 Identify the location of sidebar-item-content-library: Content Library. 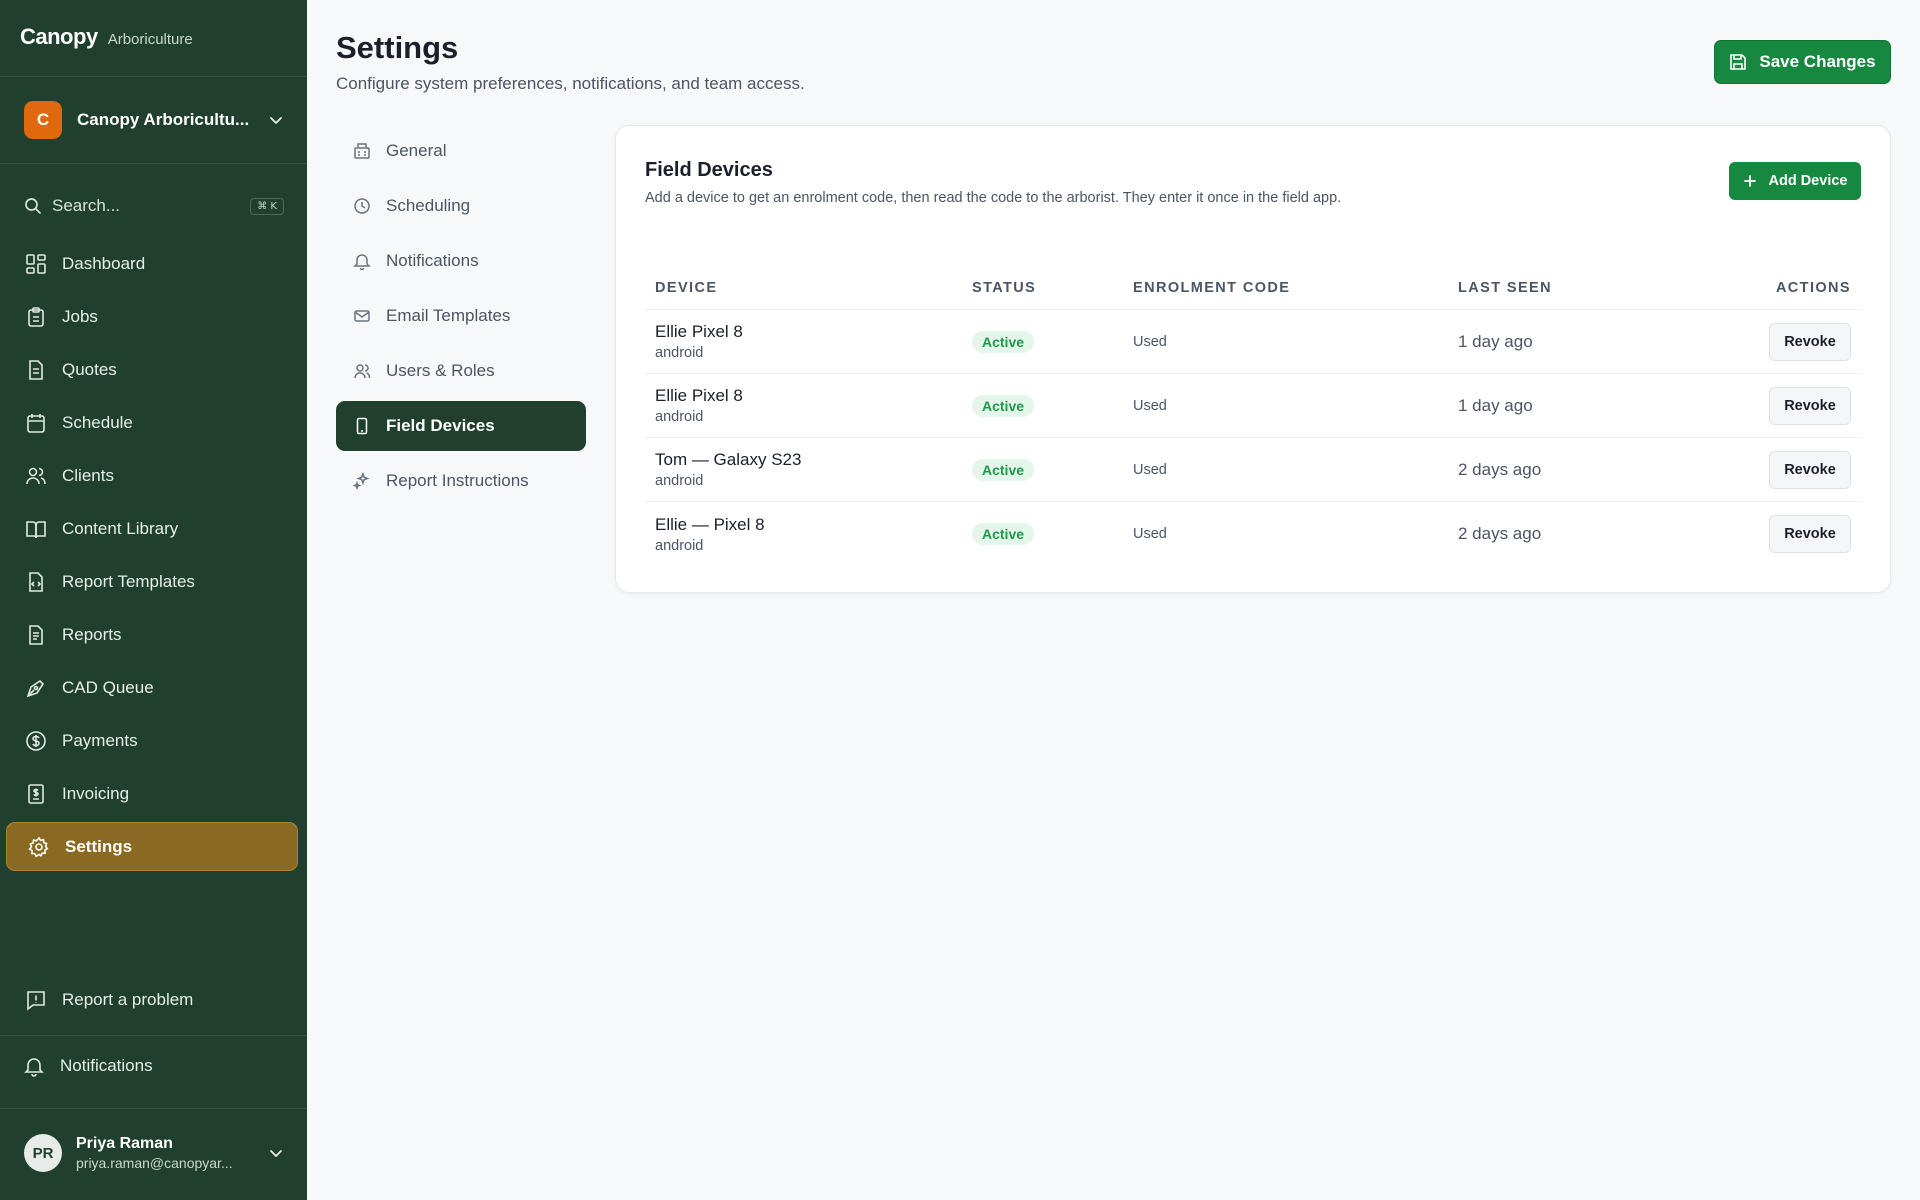
(152, 528).